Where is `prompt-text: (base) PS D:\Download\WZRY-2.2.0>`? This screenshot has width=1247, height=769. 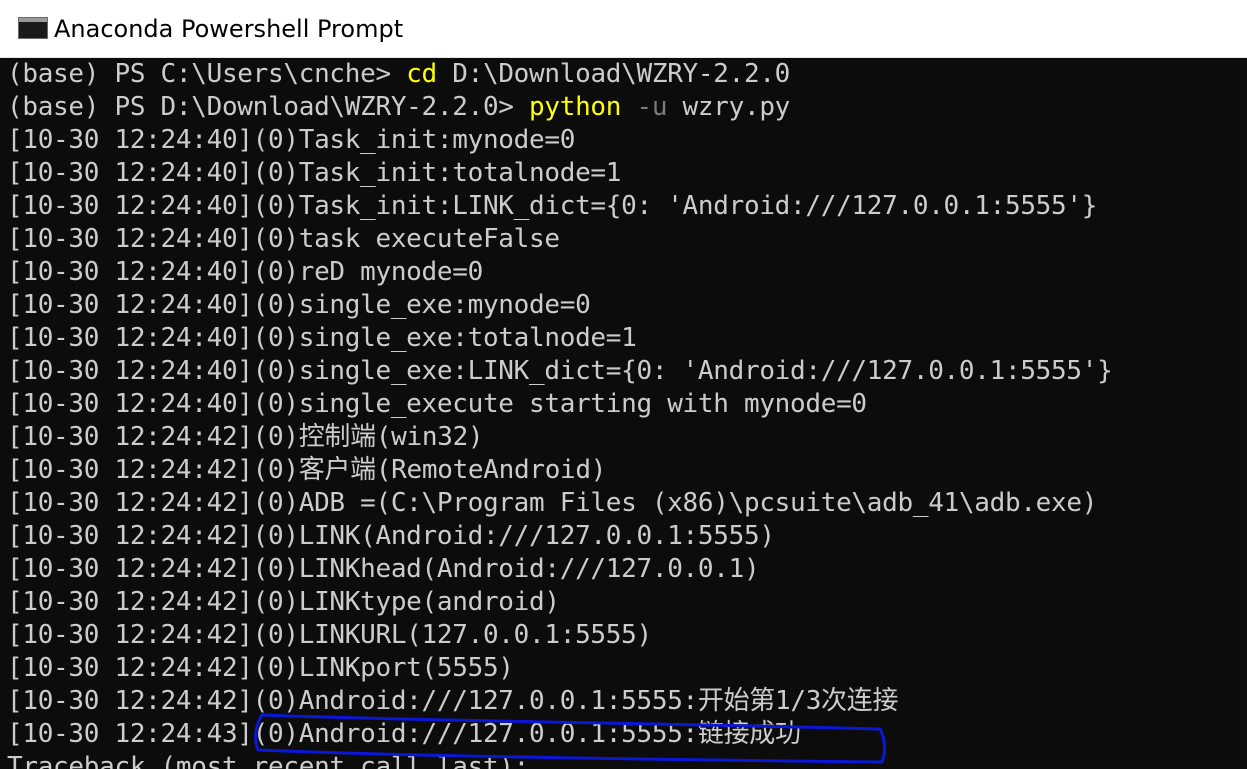 prompt-text: (base) PS D:\Download\WZRY-2.2.0> is located at coordinates (268, 107).